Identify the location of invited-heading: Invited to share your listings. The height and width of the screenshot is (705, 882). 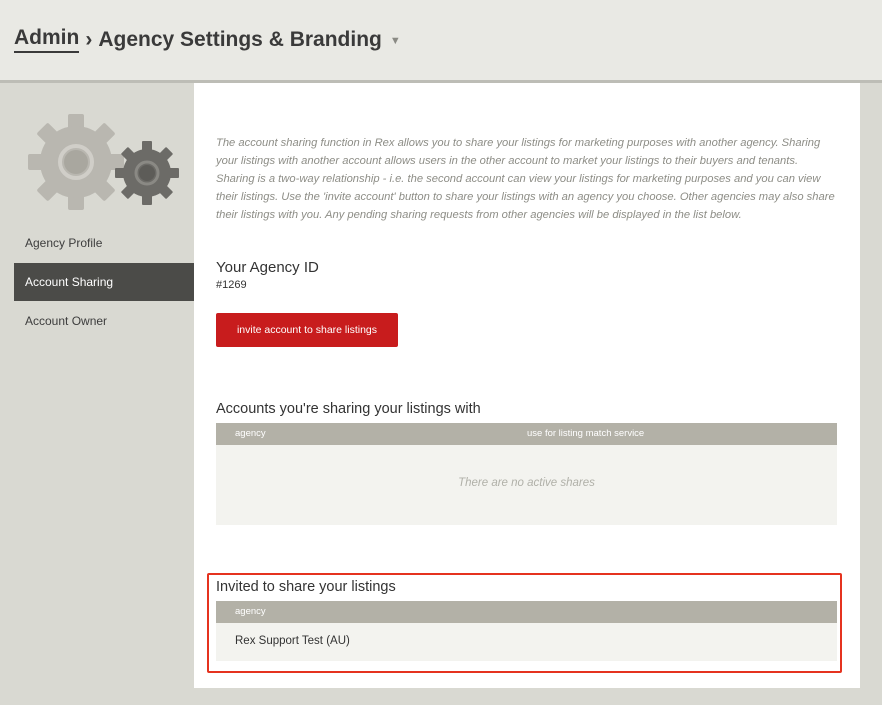
(306, 587).